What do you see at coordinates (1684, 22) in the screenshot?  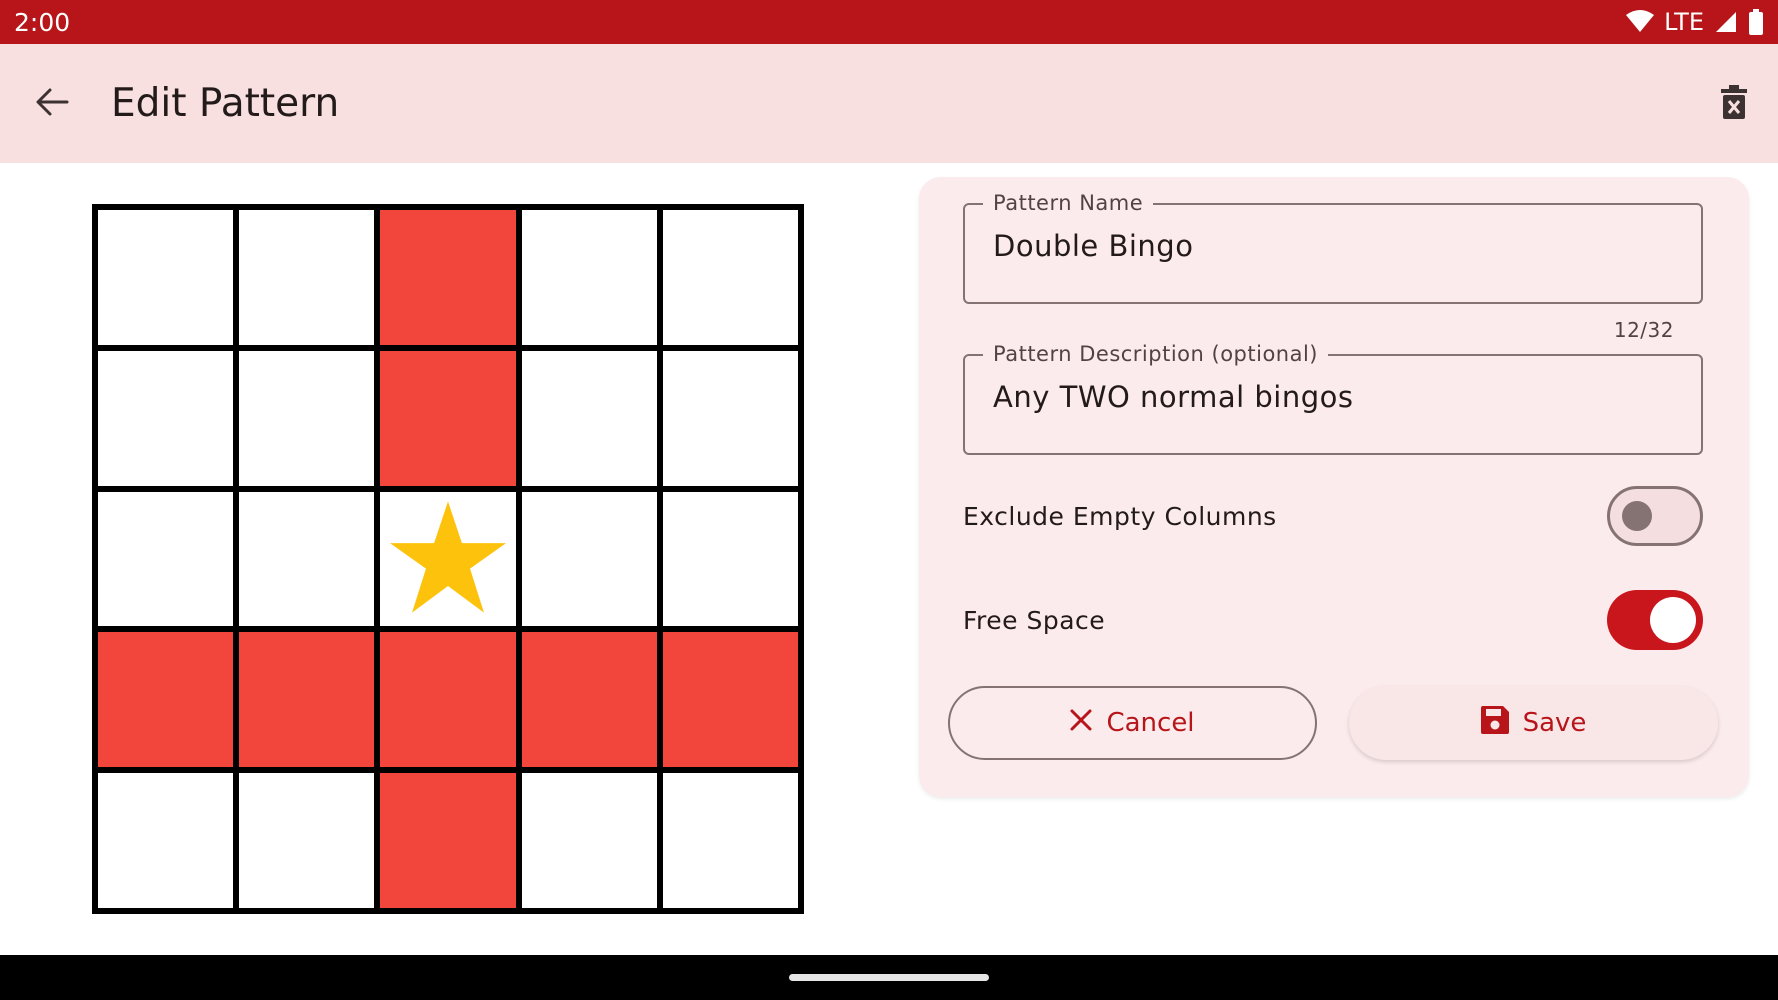 I see `network-label: LTE` at bounding box center [1684, 22].